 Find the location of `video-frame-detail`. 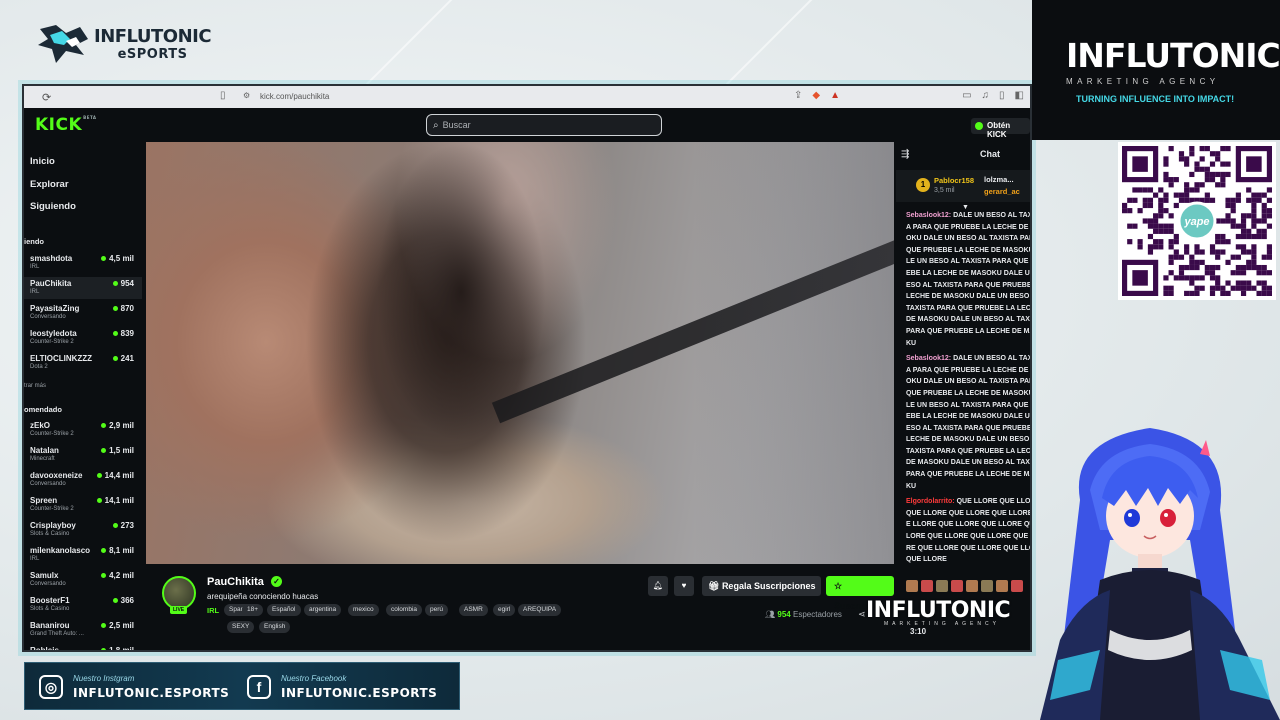

video-frame-detail is located at coordinates (794, 353).